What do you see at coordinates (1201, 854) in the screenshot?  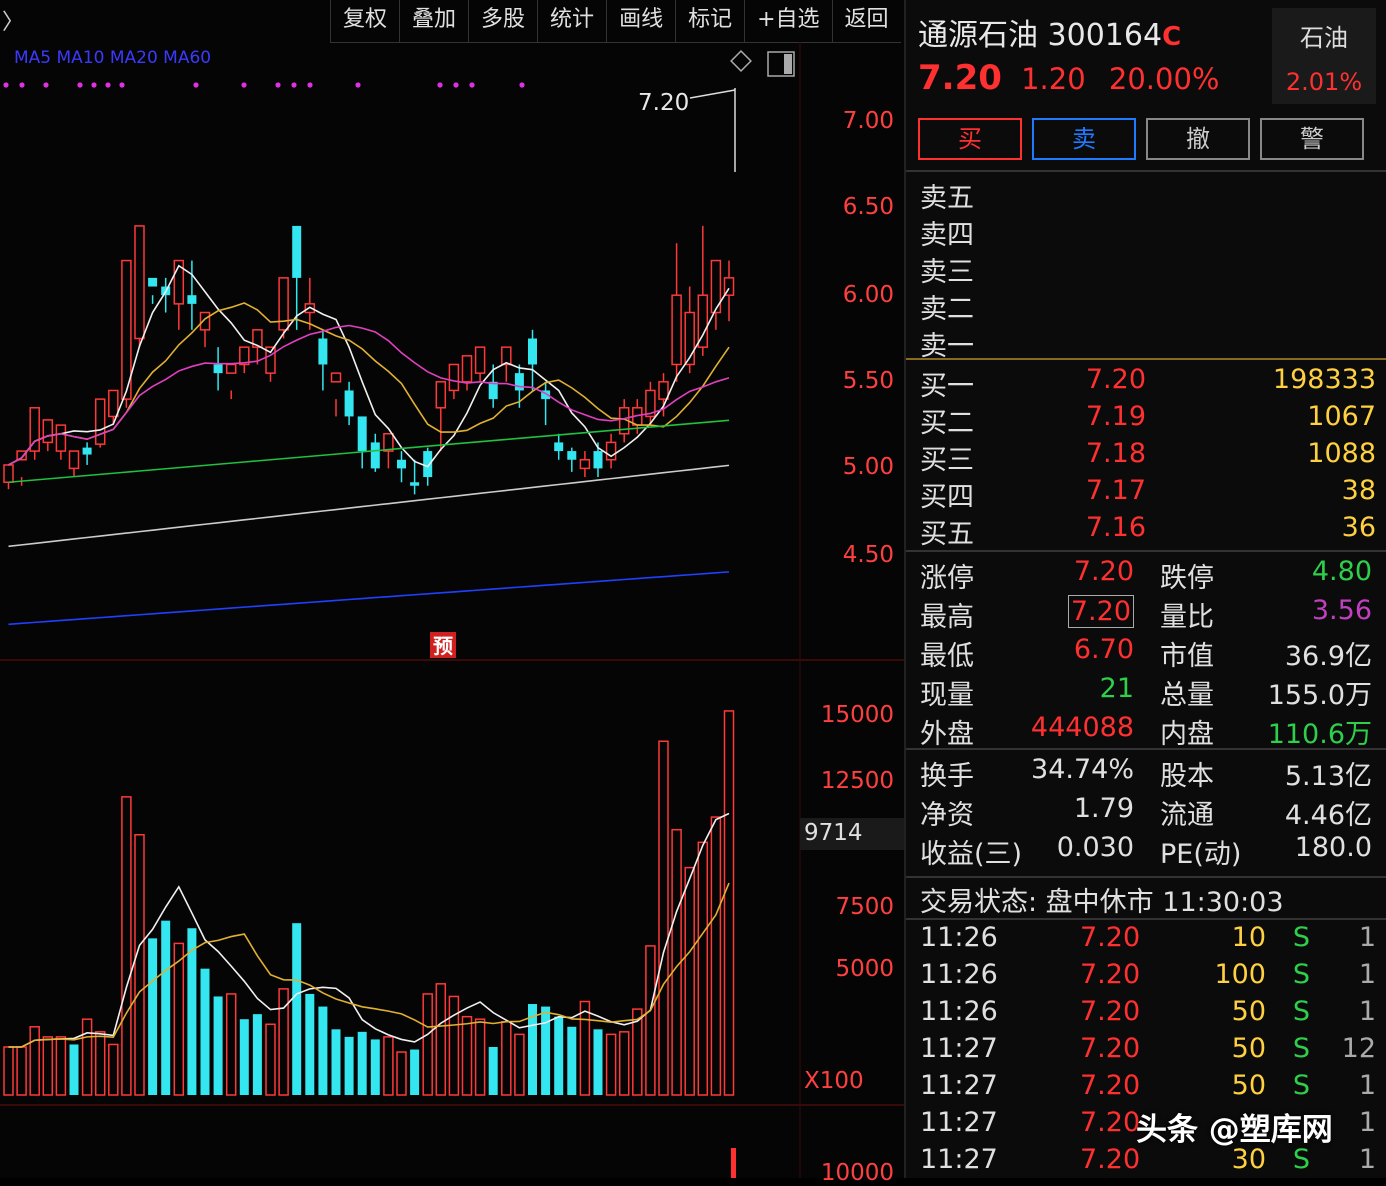 I see `stat-label: PE(动)` at bounding box center [1201, 854].